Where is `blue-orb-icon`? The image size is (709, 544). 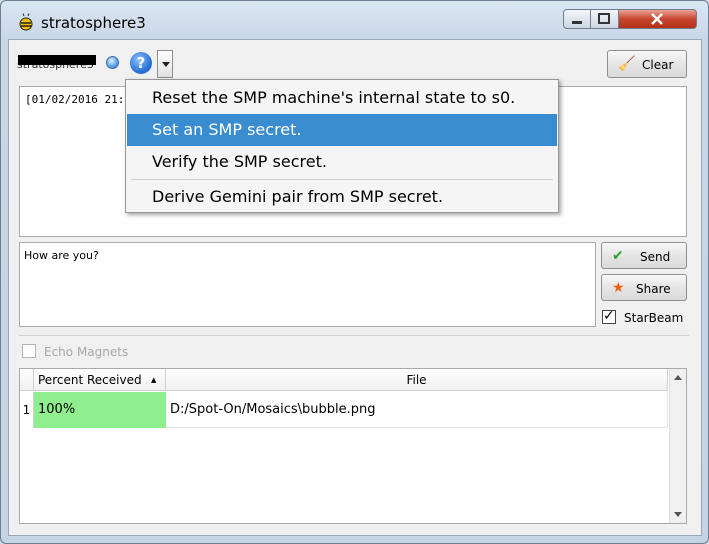 blue-orb-icon is located at coordinates (112, 62).